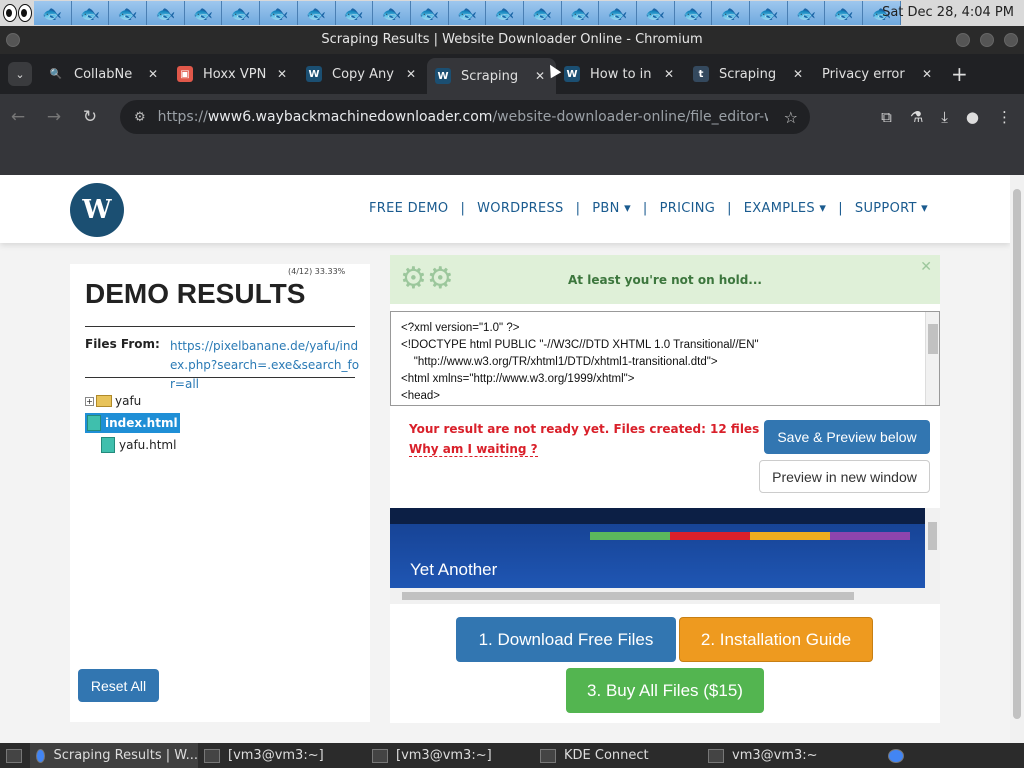 The height and width of the screenshot is (768, 1024). Describe the element at coordinates (97, 210) in the screenshot. I see `site-logo: W` at that location.